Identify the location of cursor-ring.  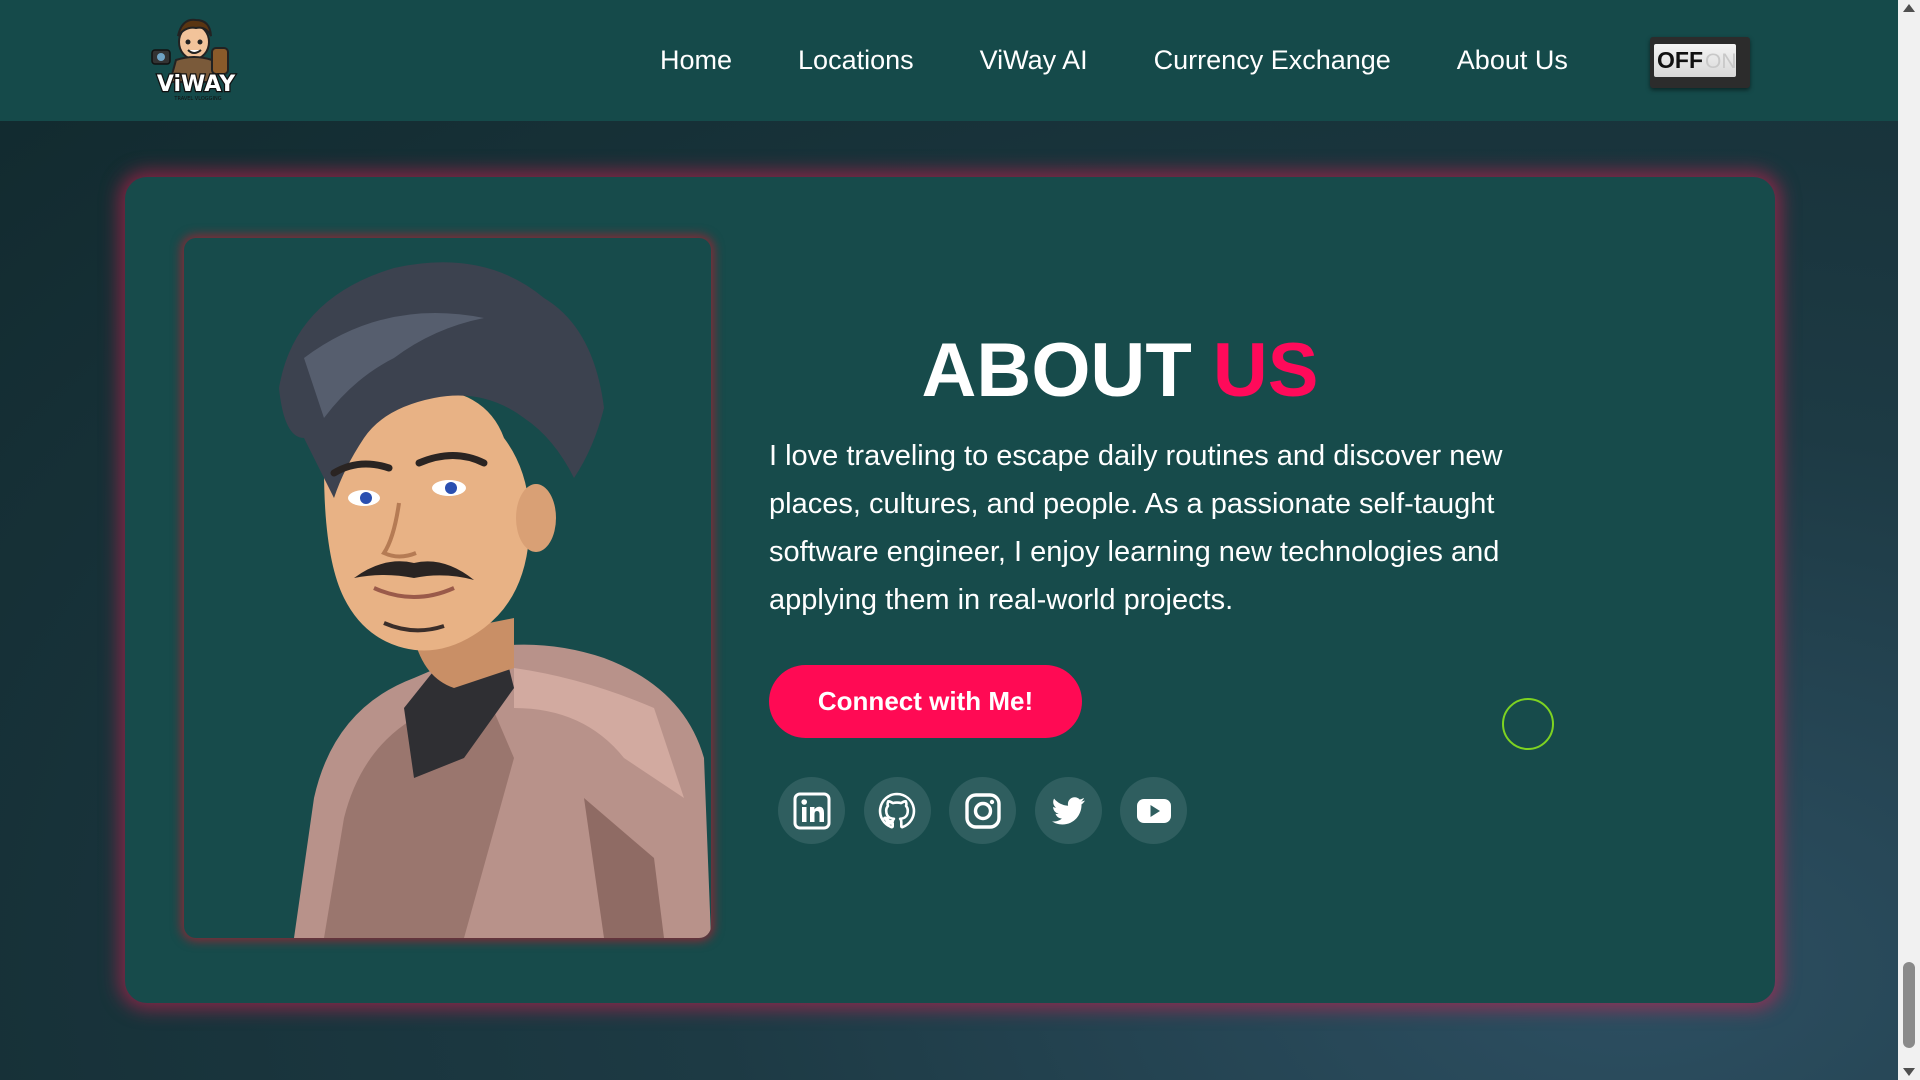
(1528, 724).